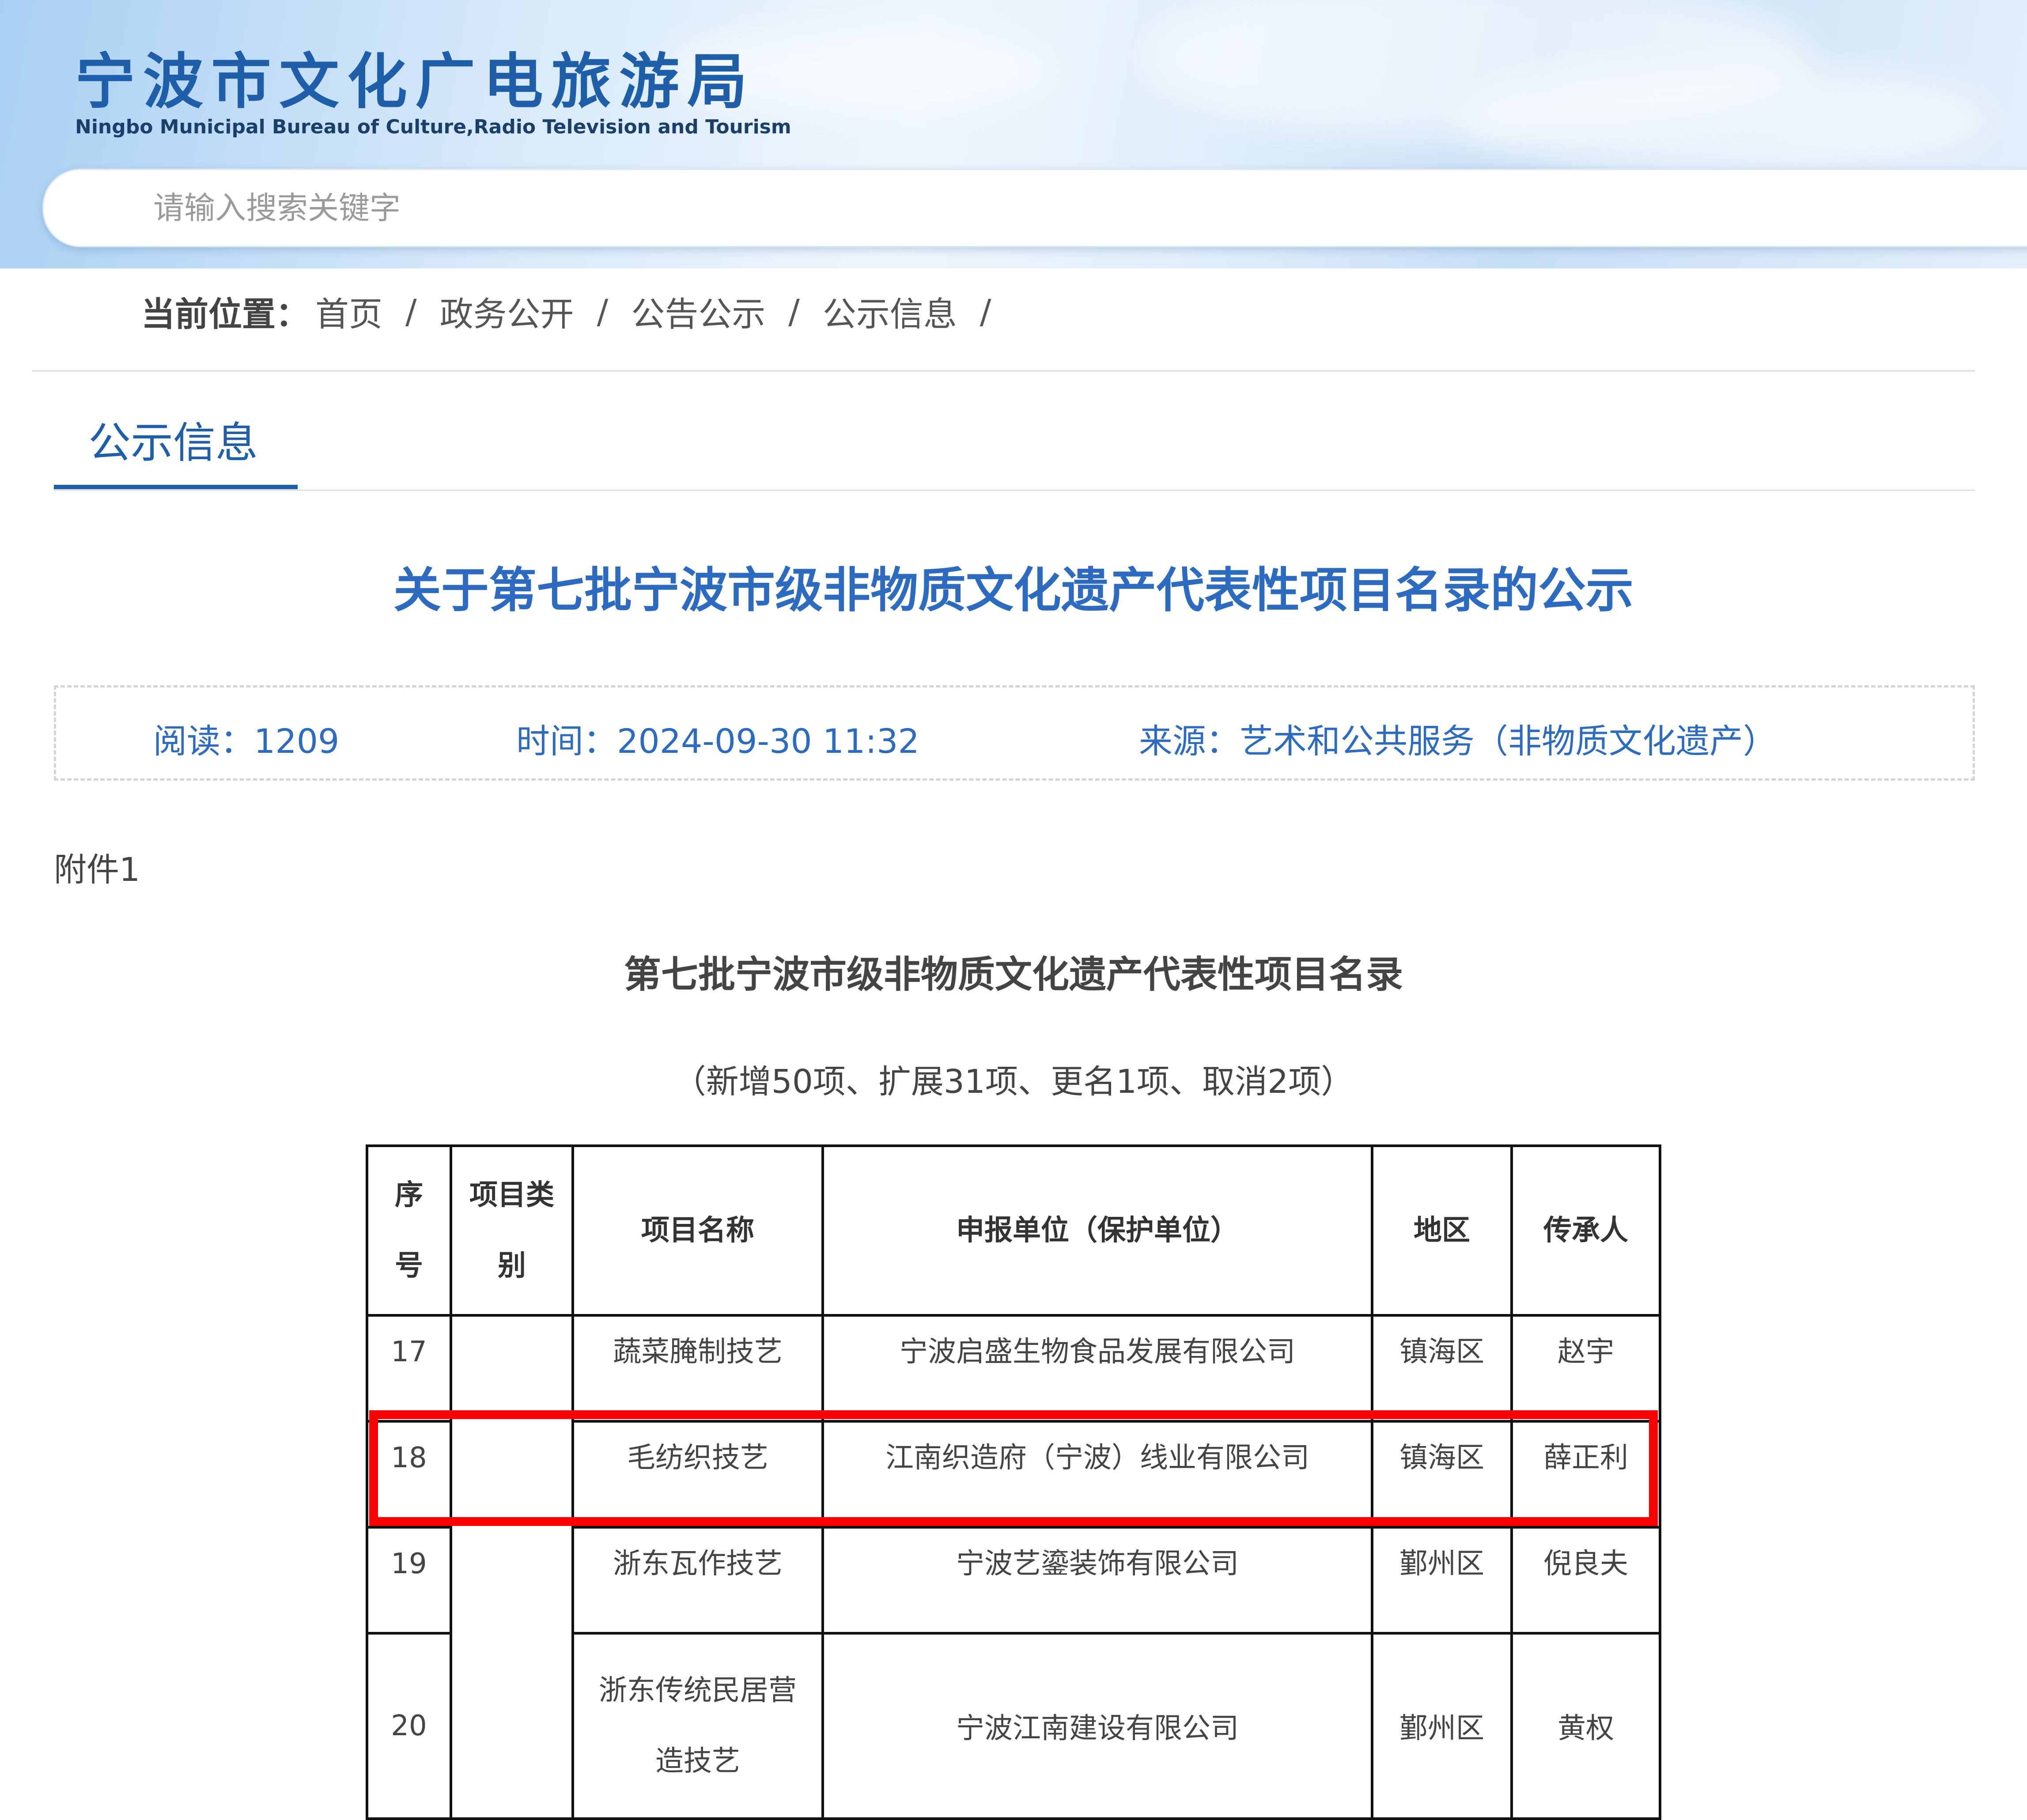 This screenshot has width=2027, height=1820. Describe the element at coordinates (1097, 1230) in the screenshot. I see `header-unit: 申报单位（保护单位）` at that location.